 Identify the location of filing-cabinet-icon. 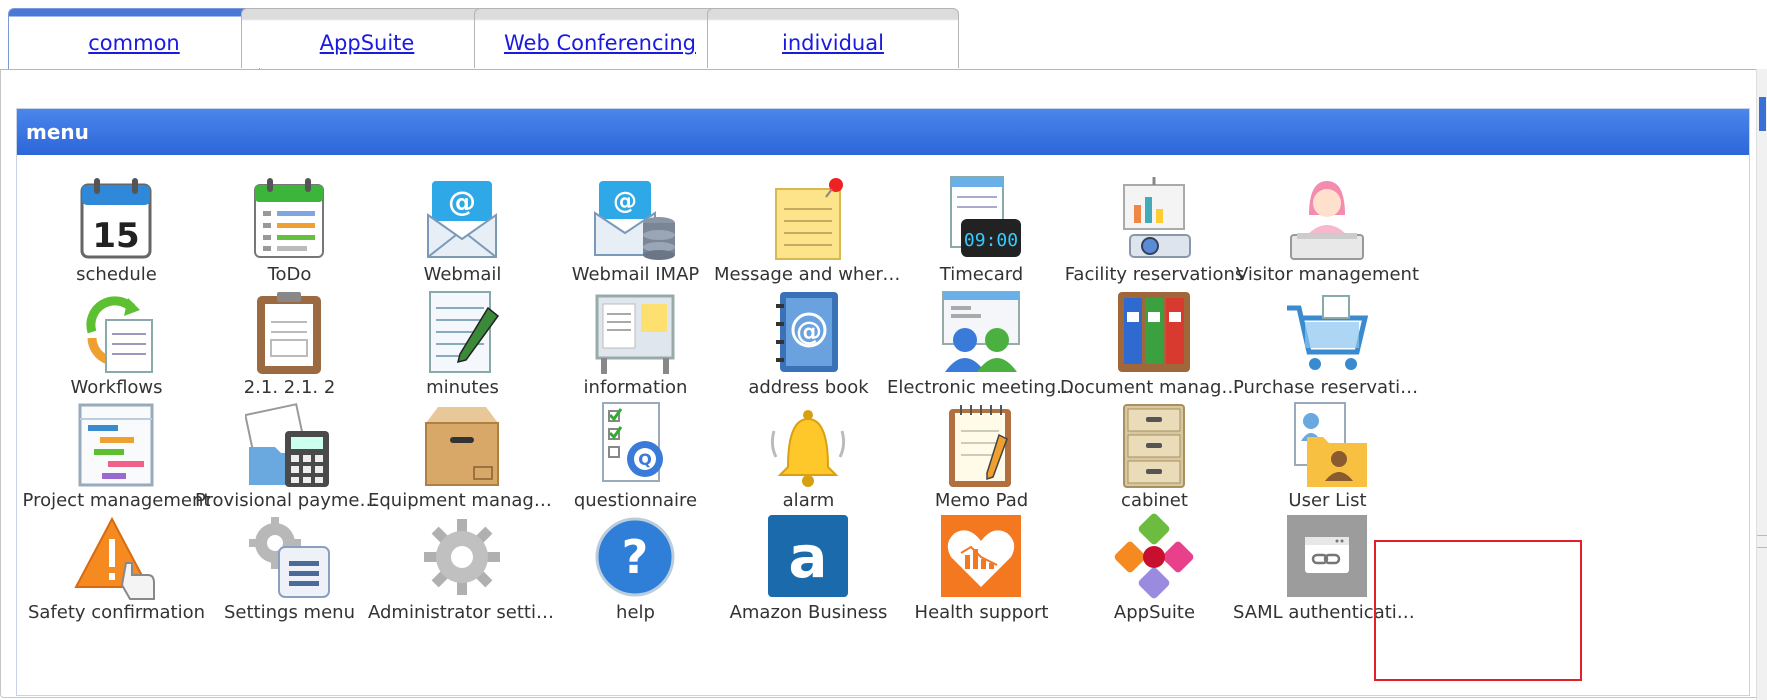
(1154, 446).